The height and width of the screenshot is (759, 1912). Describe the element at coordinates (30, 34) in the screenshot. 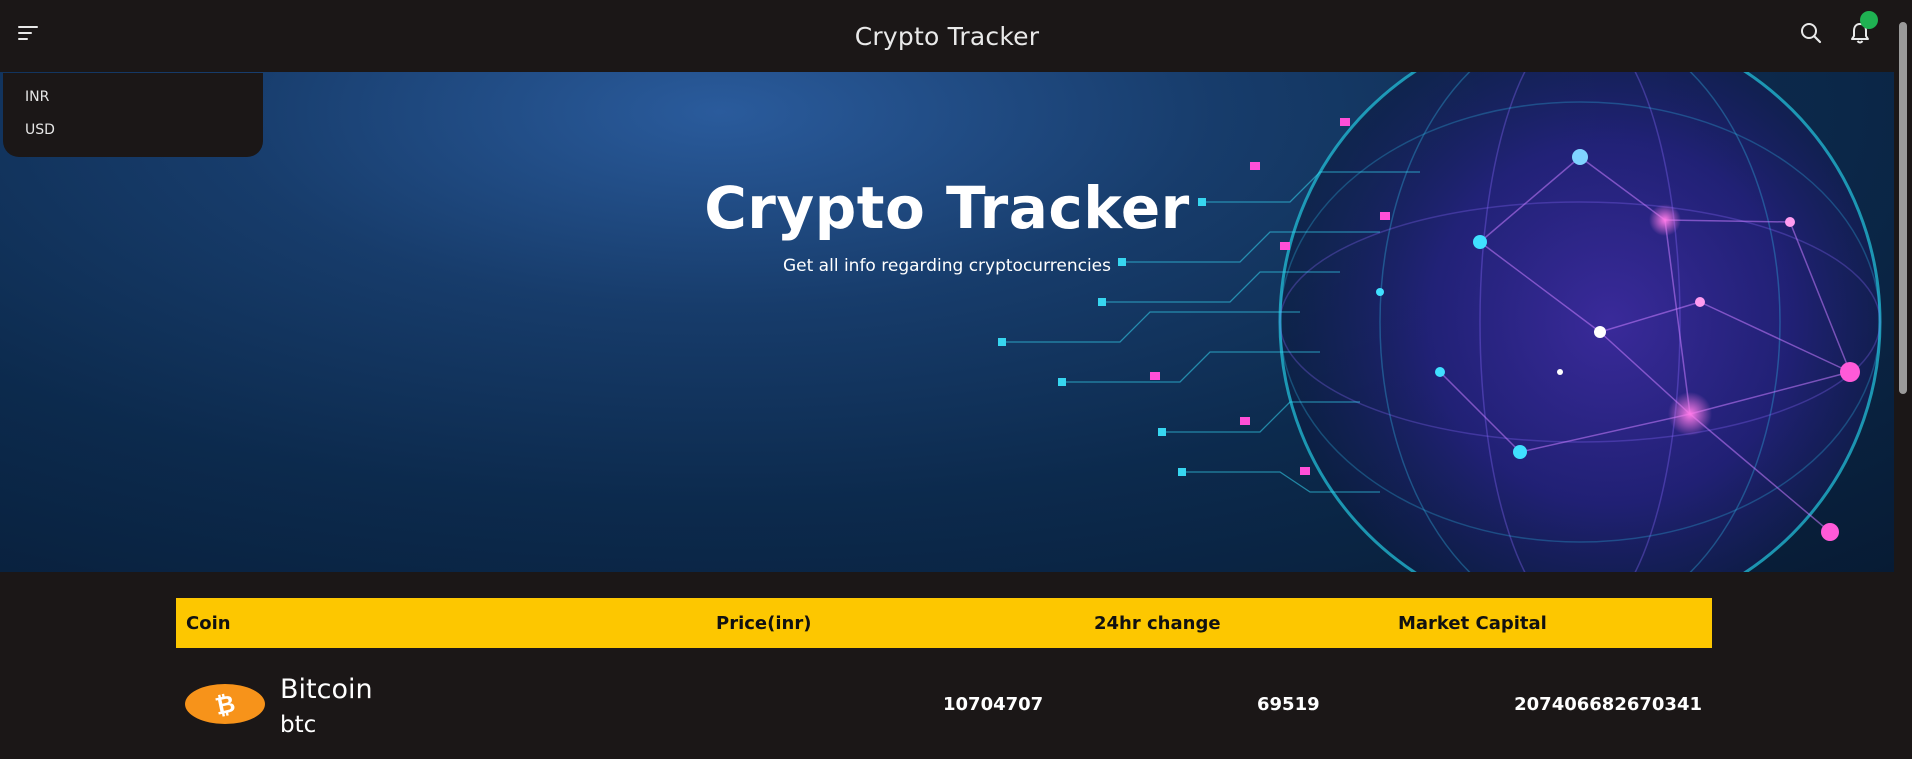

I see `menu-icon` at that location.